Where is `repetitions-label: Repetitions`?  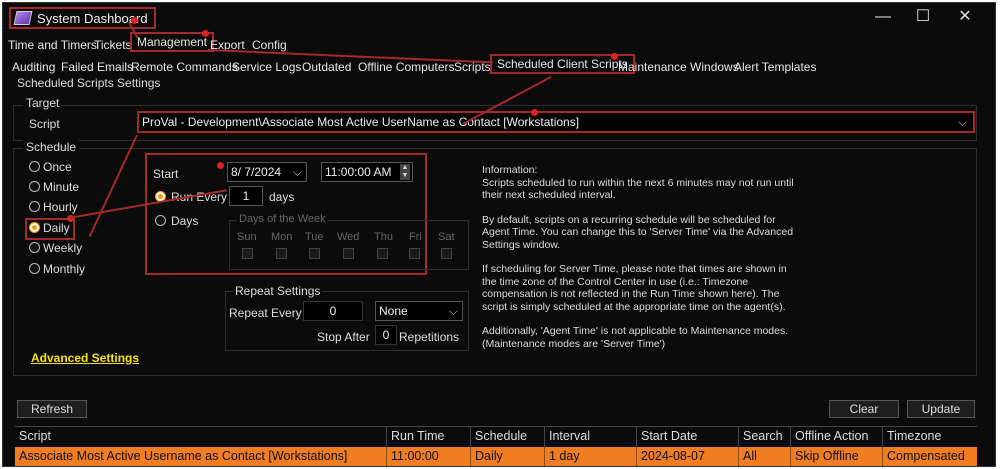 repetitions-label: Repetitions is located at coordinates (429, 337).